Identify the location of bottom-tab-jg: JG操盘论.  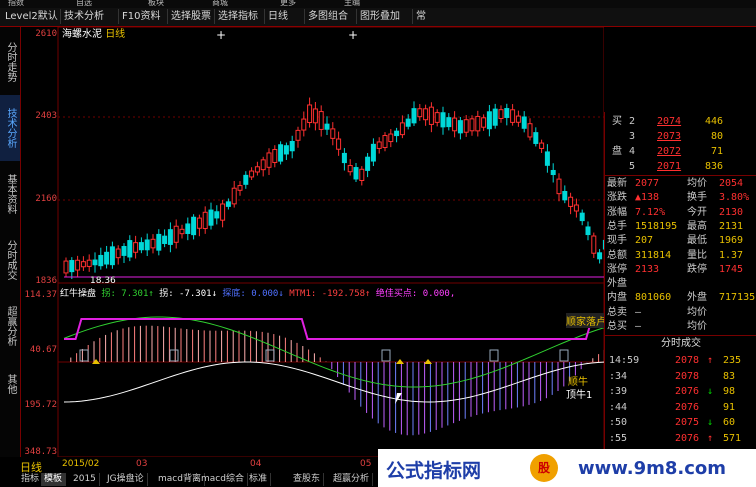
(126, 479).